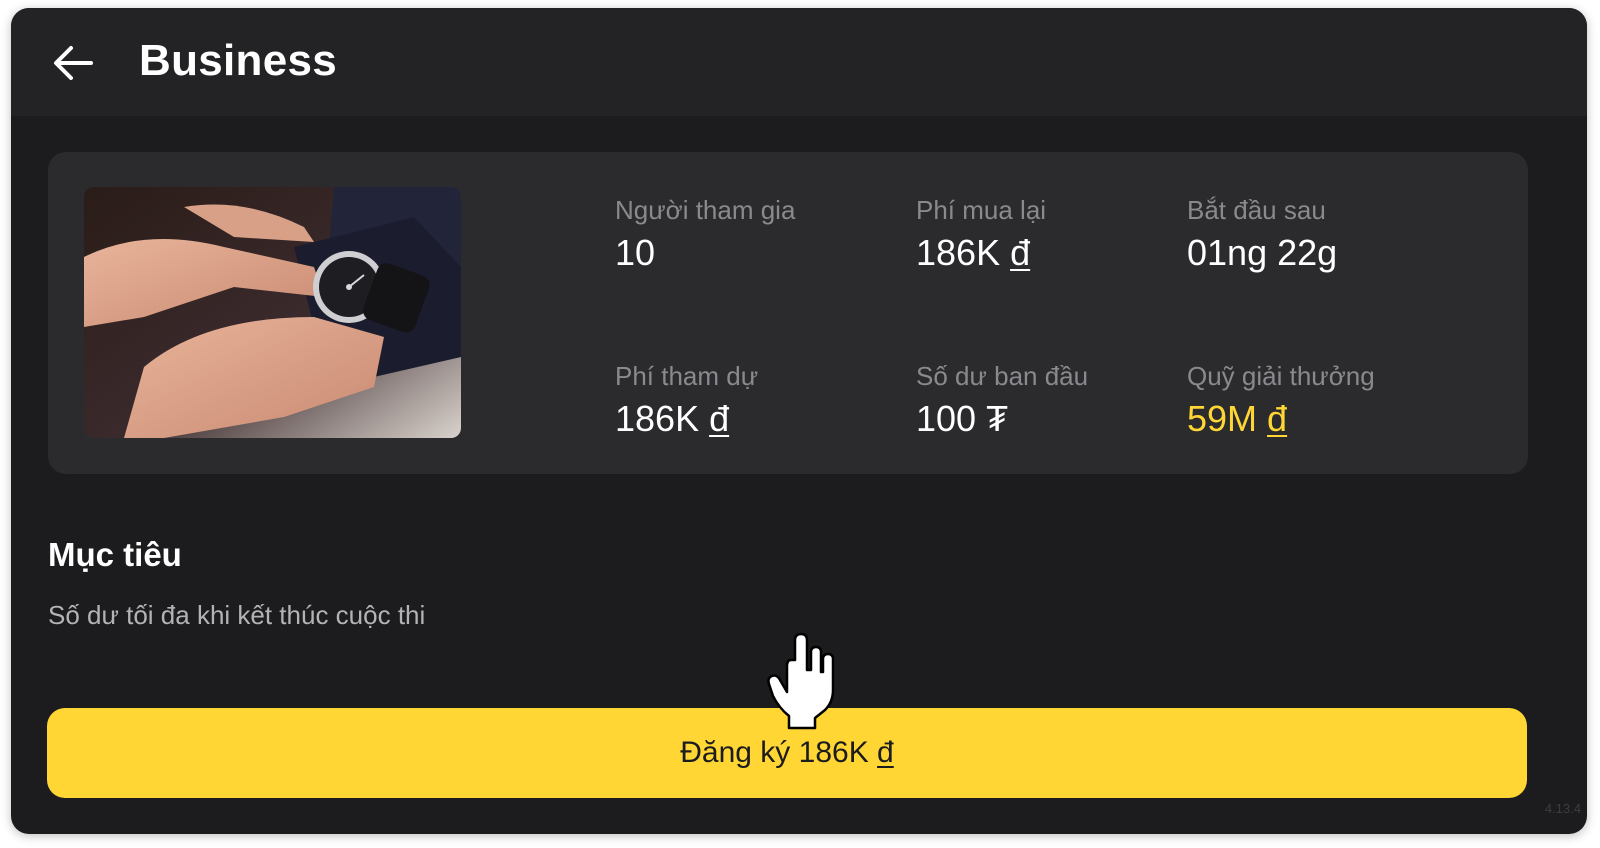 The height and width of the screenshot is (848, 1600). Describe the element at coordinates (705, 210) in the screenshot. I see `stat-label: Người tham gia` at that location.